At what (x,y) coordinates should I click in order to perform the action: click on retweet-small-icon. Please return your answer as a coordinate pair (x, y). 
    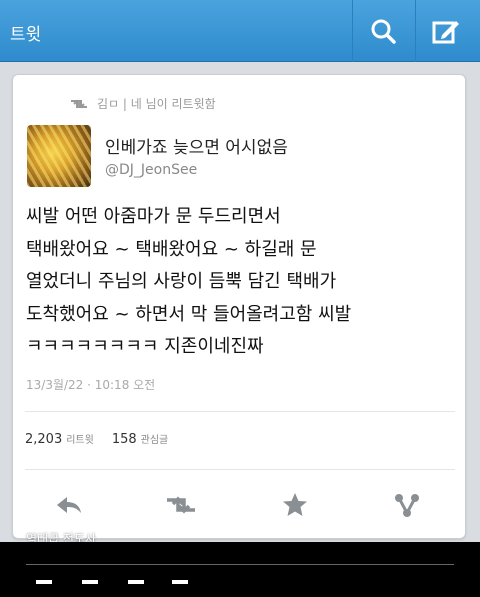
    Looking at the image, I should click on (79, 103).